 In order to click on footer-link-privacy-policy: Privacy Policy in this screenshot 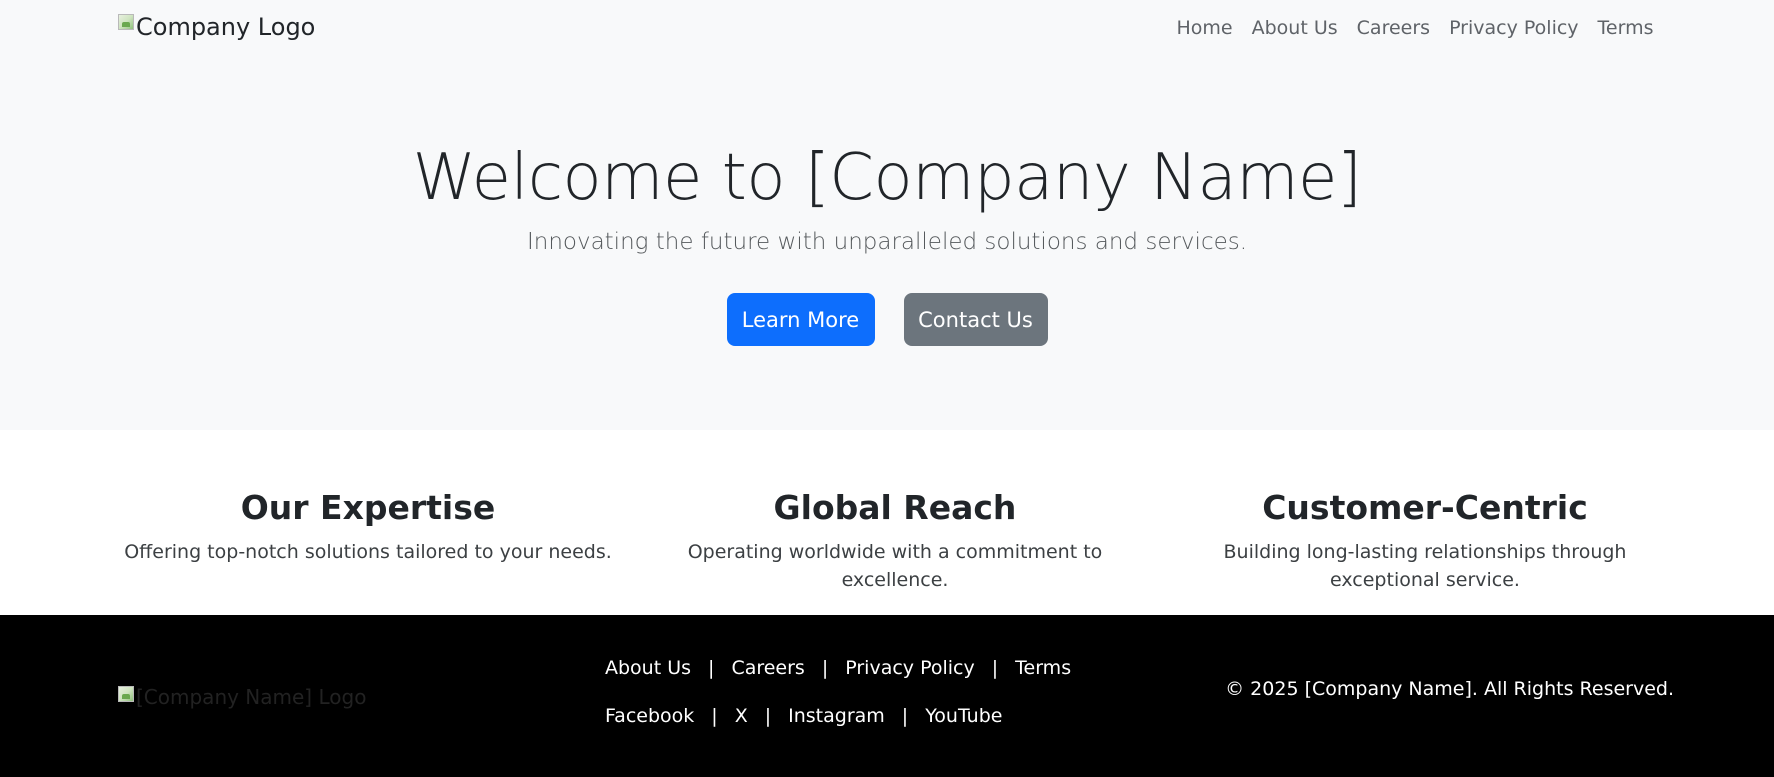, I will do `click(909, 668)`.